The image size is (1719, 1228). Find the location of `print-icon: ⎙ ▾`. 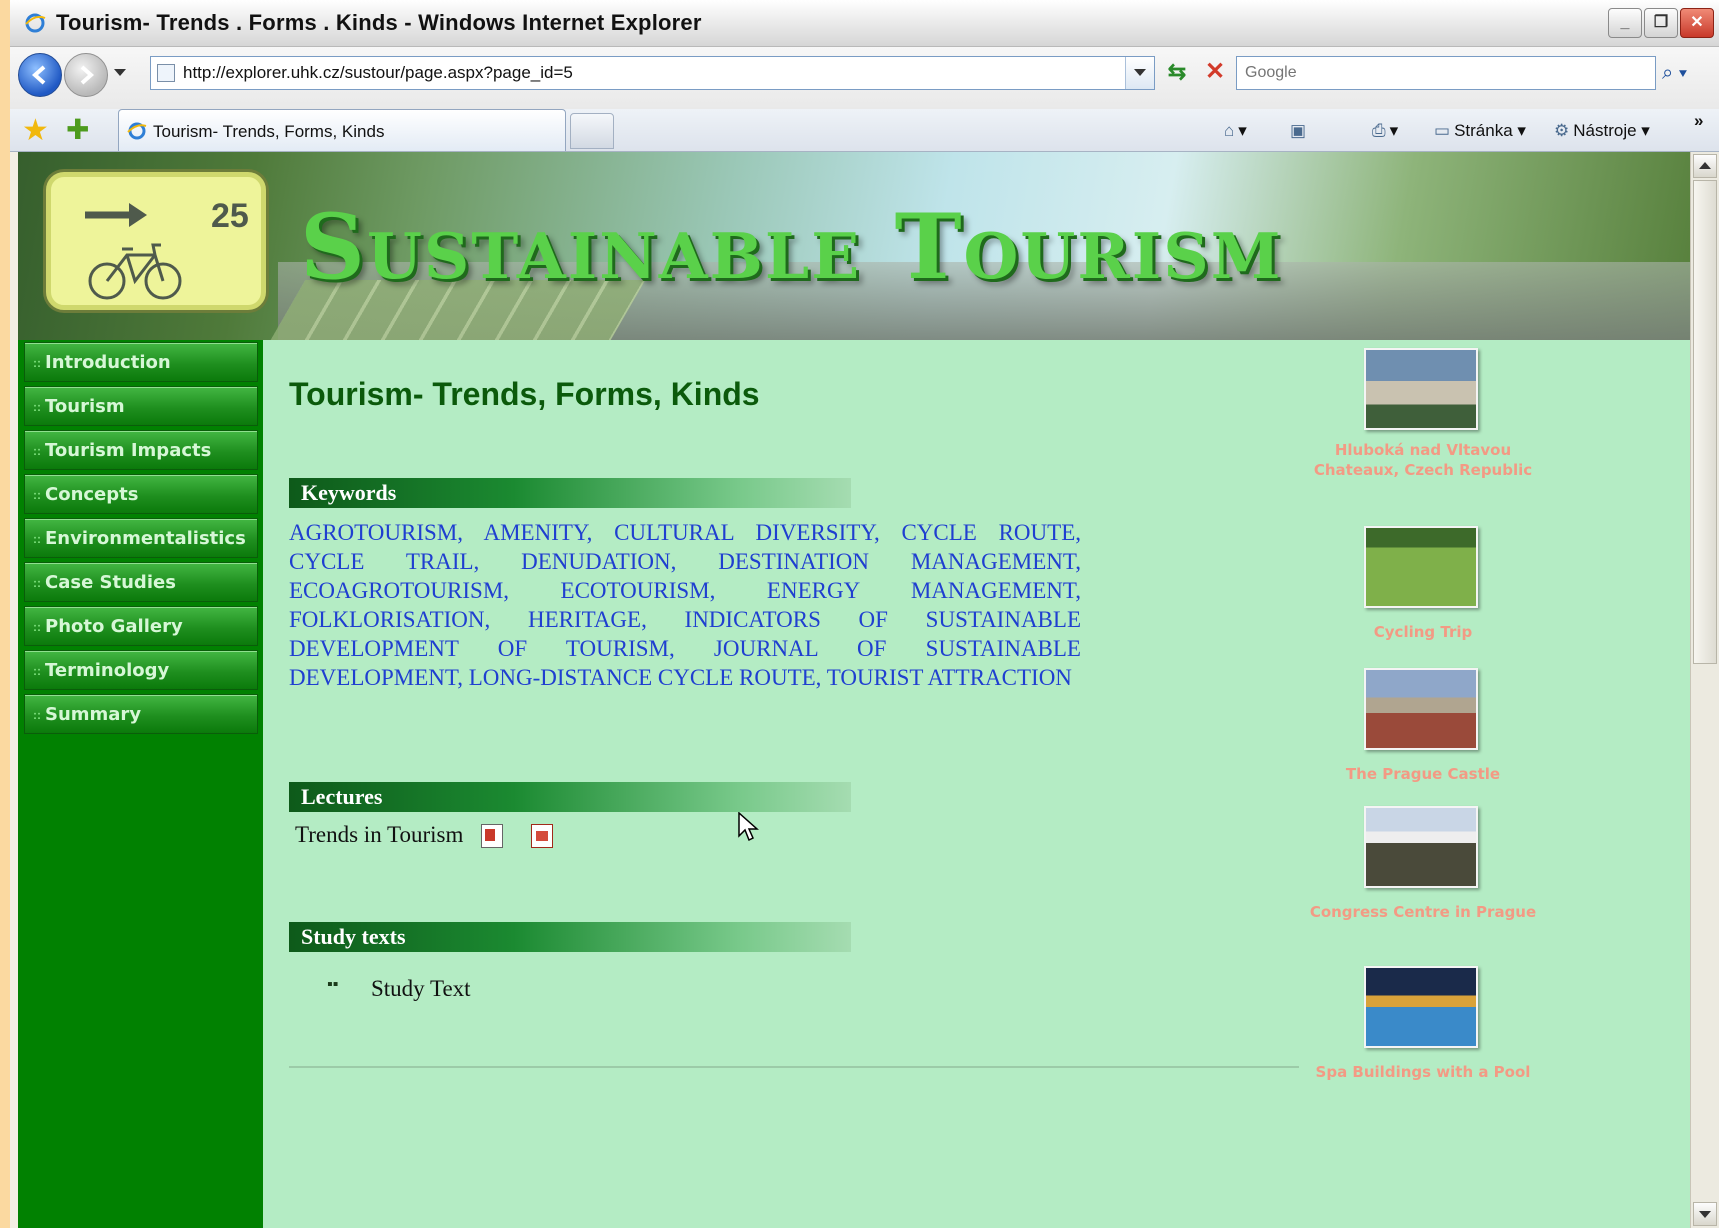

print-icon: ⎙ ▾ is located at coordinates (1385, 131).